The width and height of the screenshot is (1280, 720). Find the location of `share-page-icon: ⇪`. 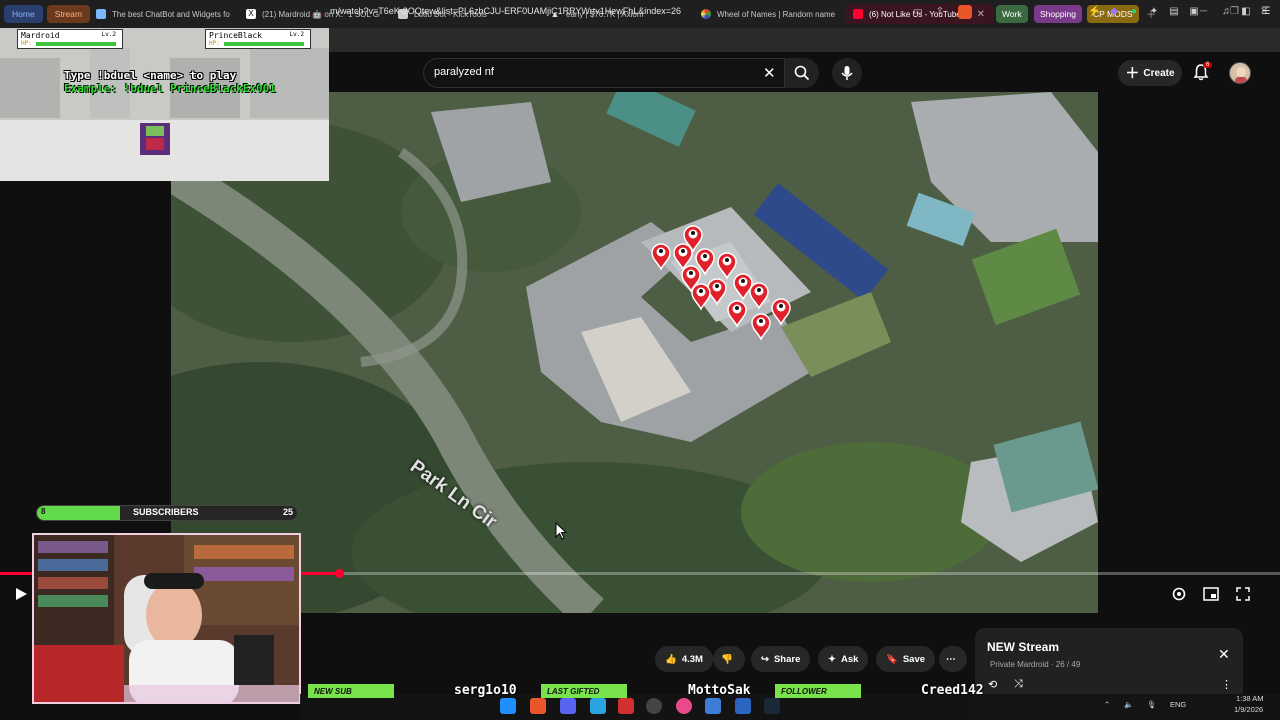

share-page-icon: ⇪ is located at coordinates (940, 12).